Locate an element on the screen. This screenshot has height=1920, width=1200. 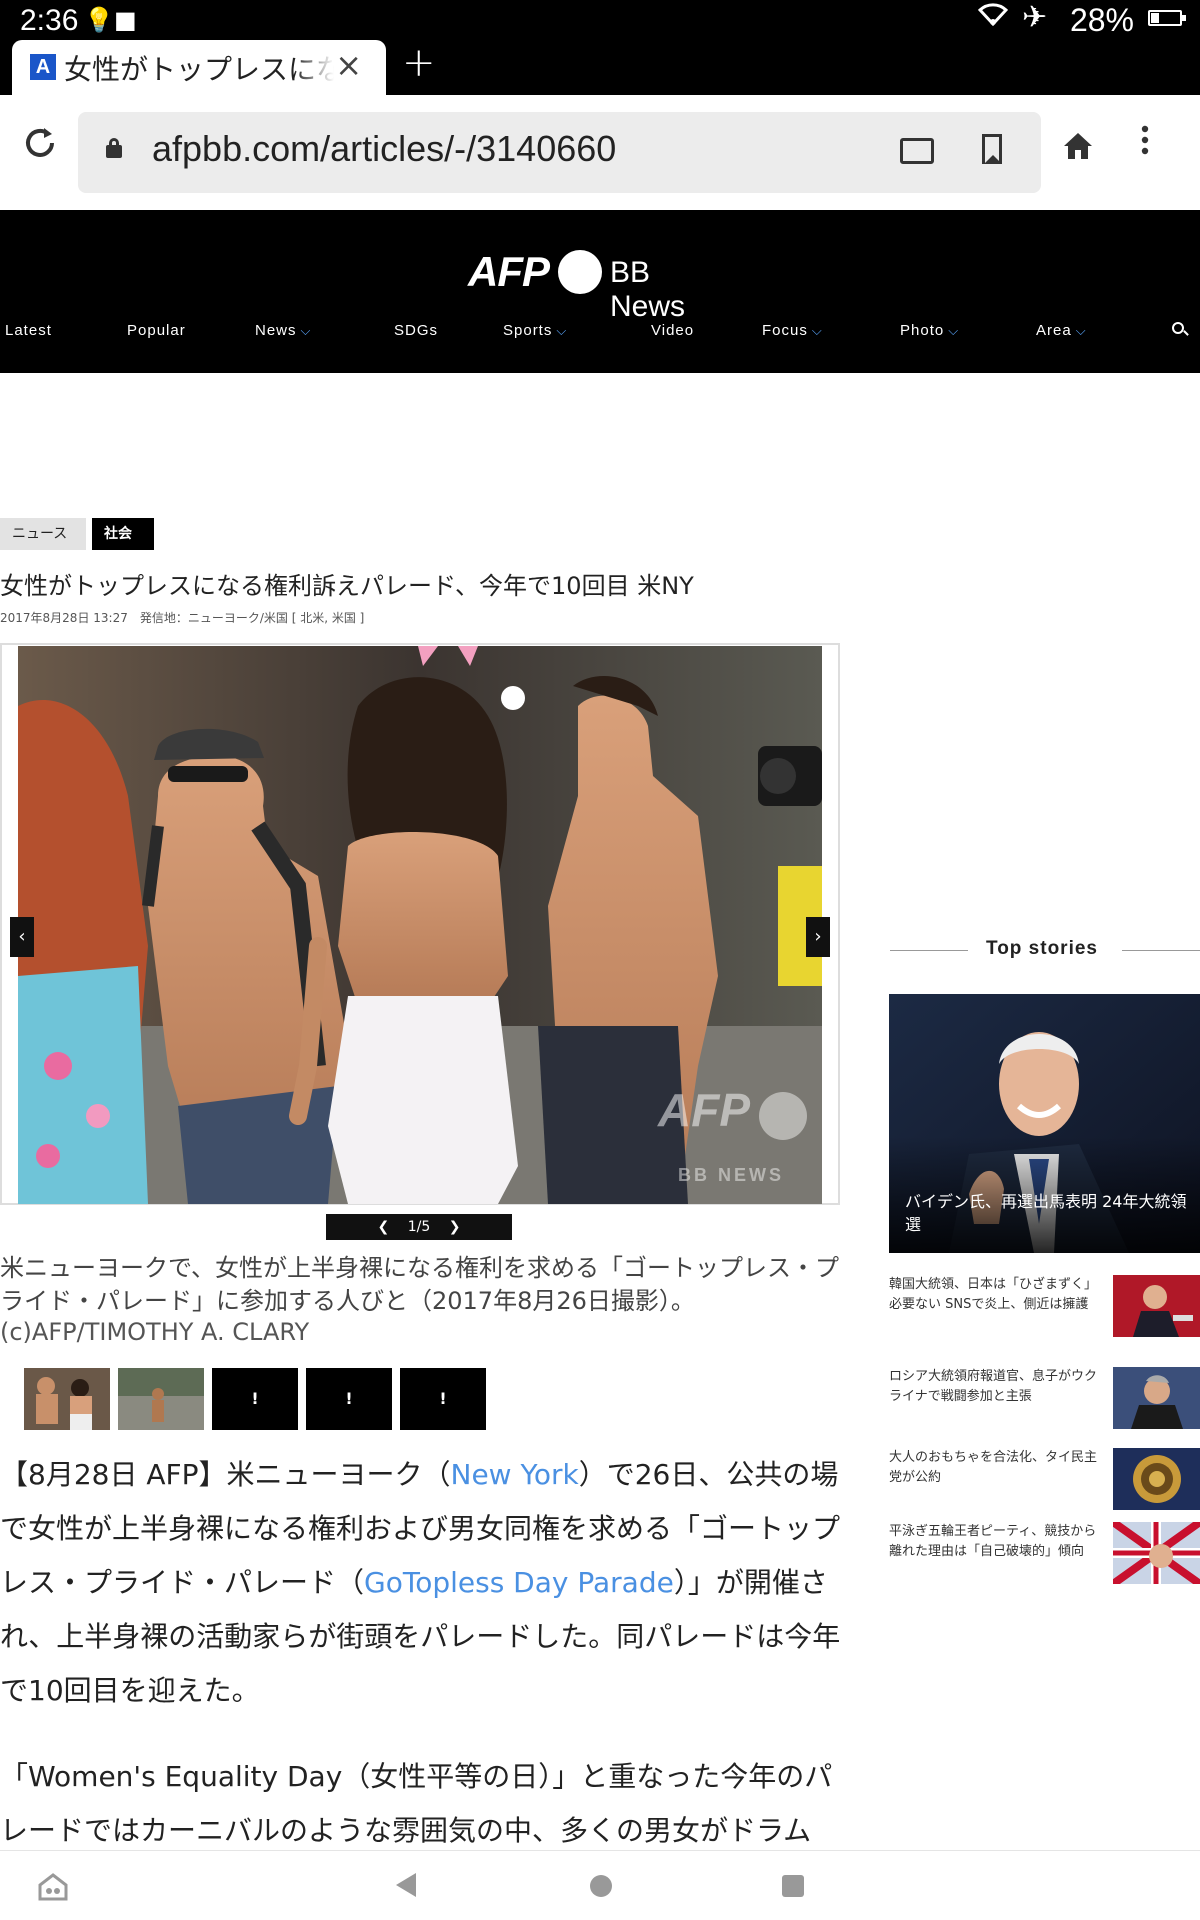
nav-item-label: Photo is located at coordinates (922, 330).